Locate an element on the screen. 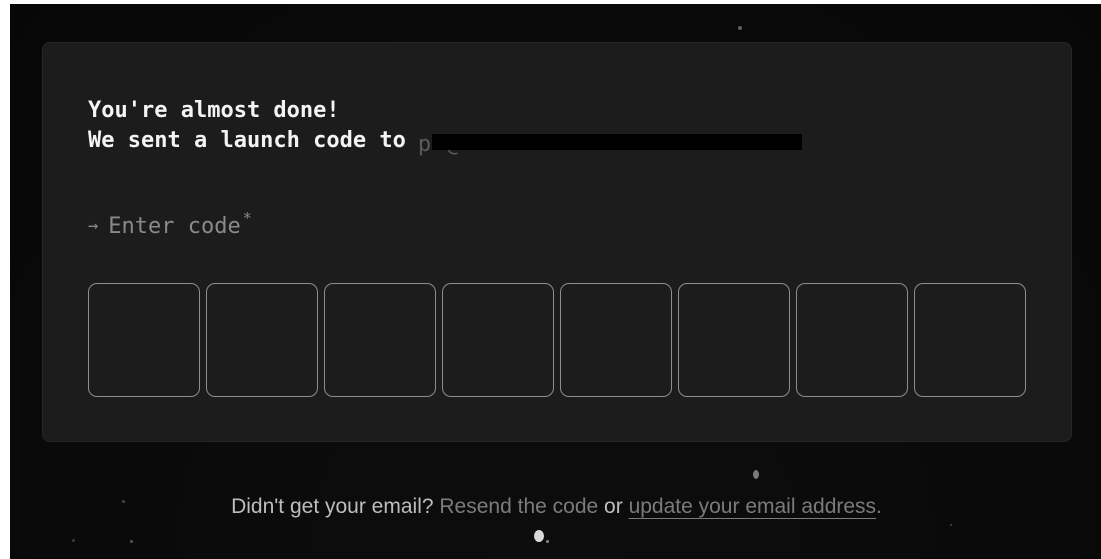 This screenshot has width=1101, height=559. resend-code-link: Resend the code is located at coordinates (518, 506).